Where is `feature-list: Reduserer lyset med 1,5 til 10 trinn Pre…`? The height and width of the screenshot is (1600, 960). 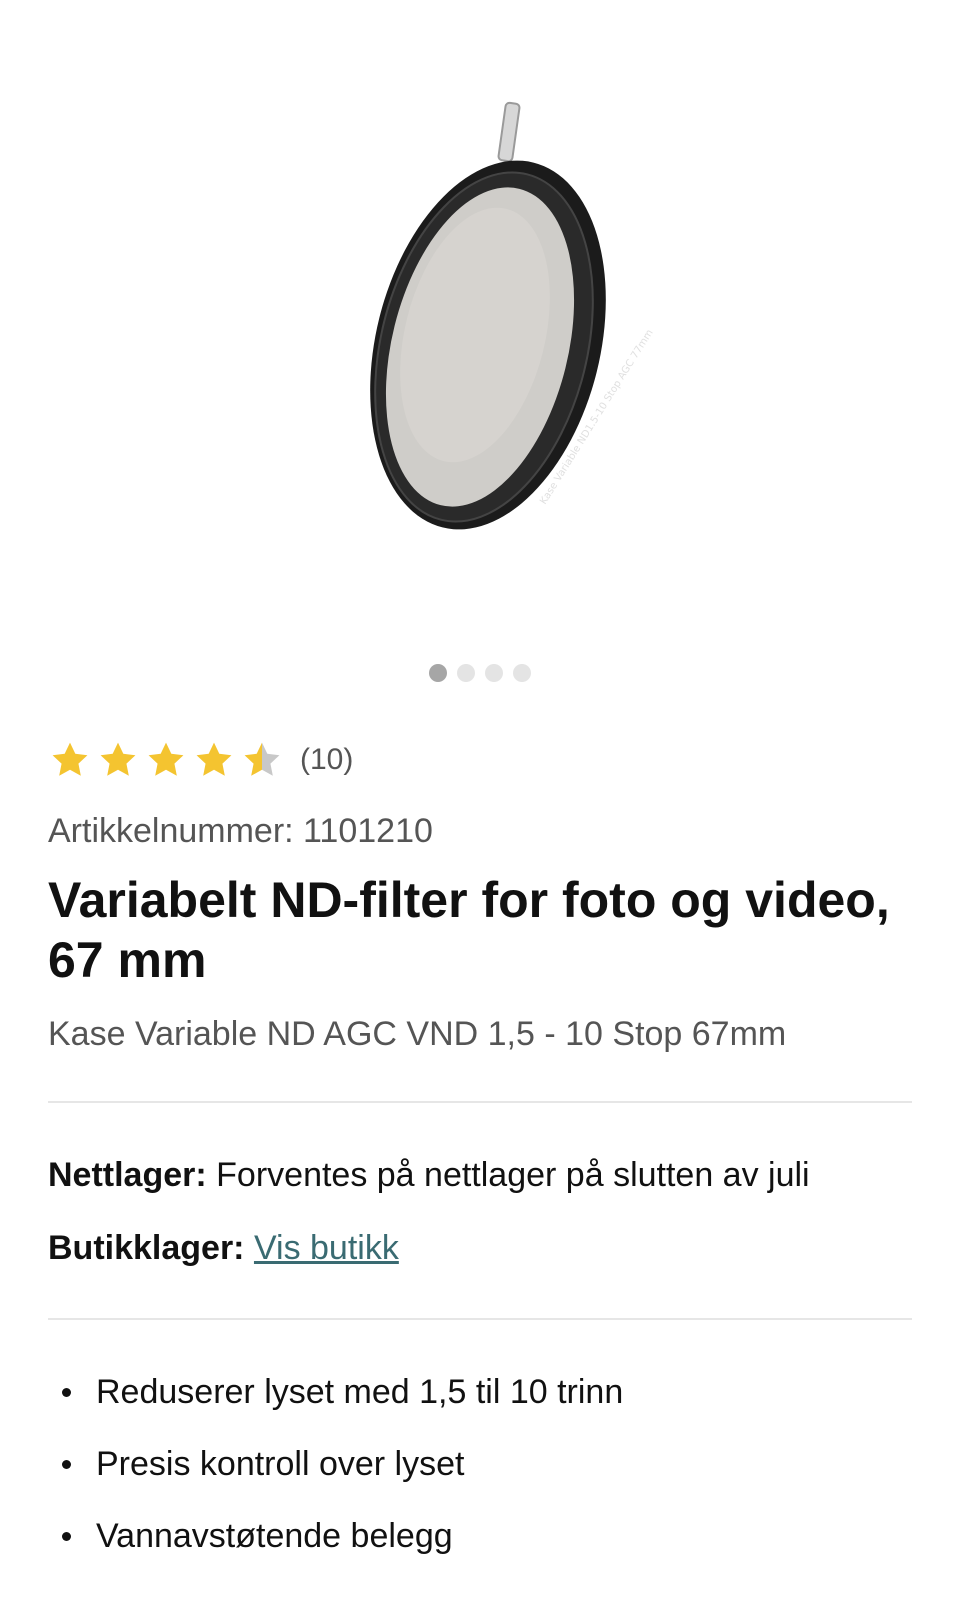
feature-list: Reduserer lyset med 1,5 til 10 trinn Pre… is located at coordinates (335, 1480).